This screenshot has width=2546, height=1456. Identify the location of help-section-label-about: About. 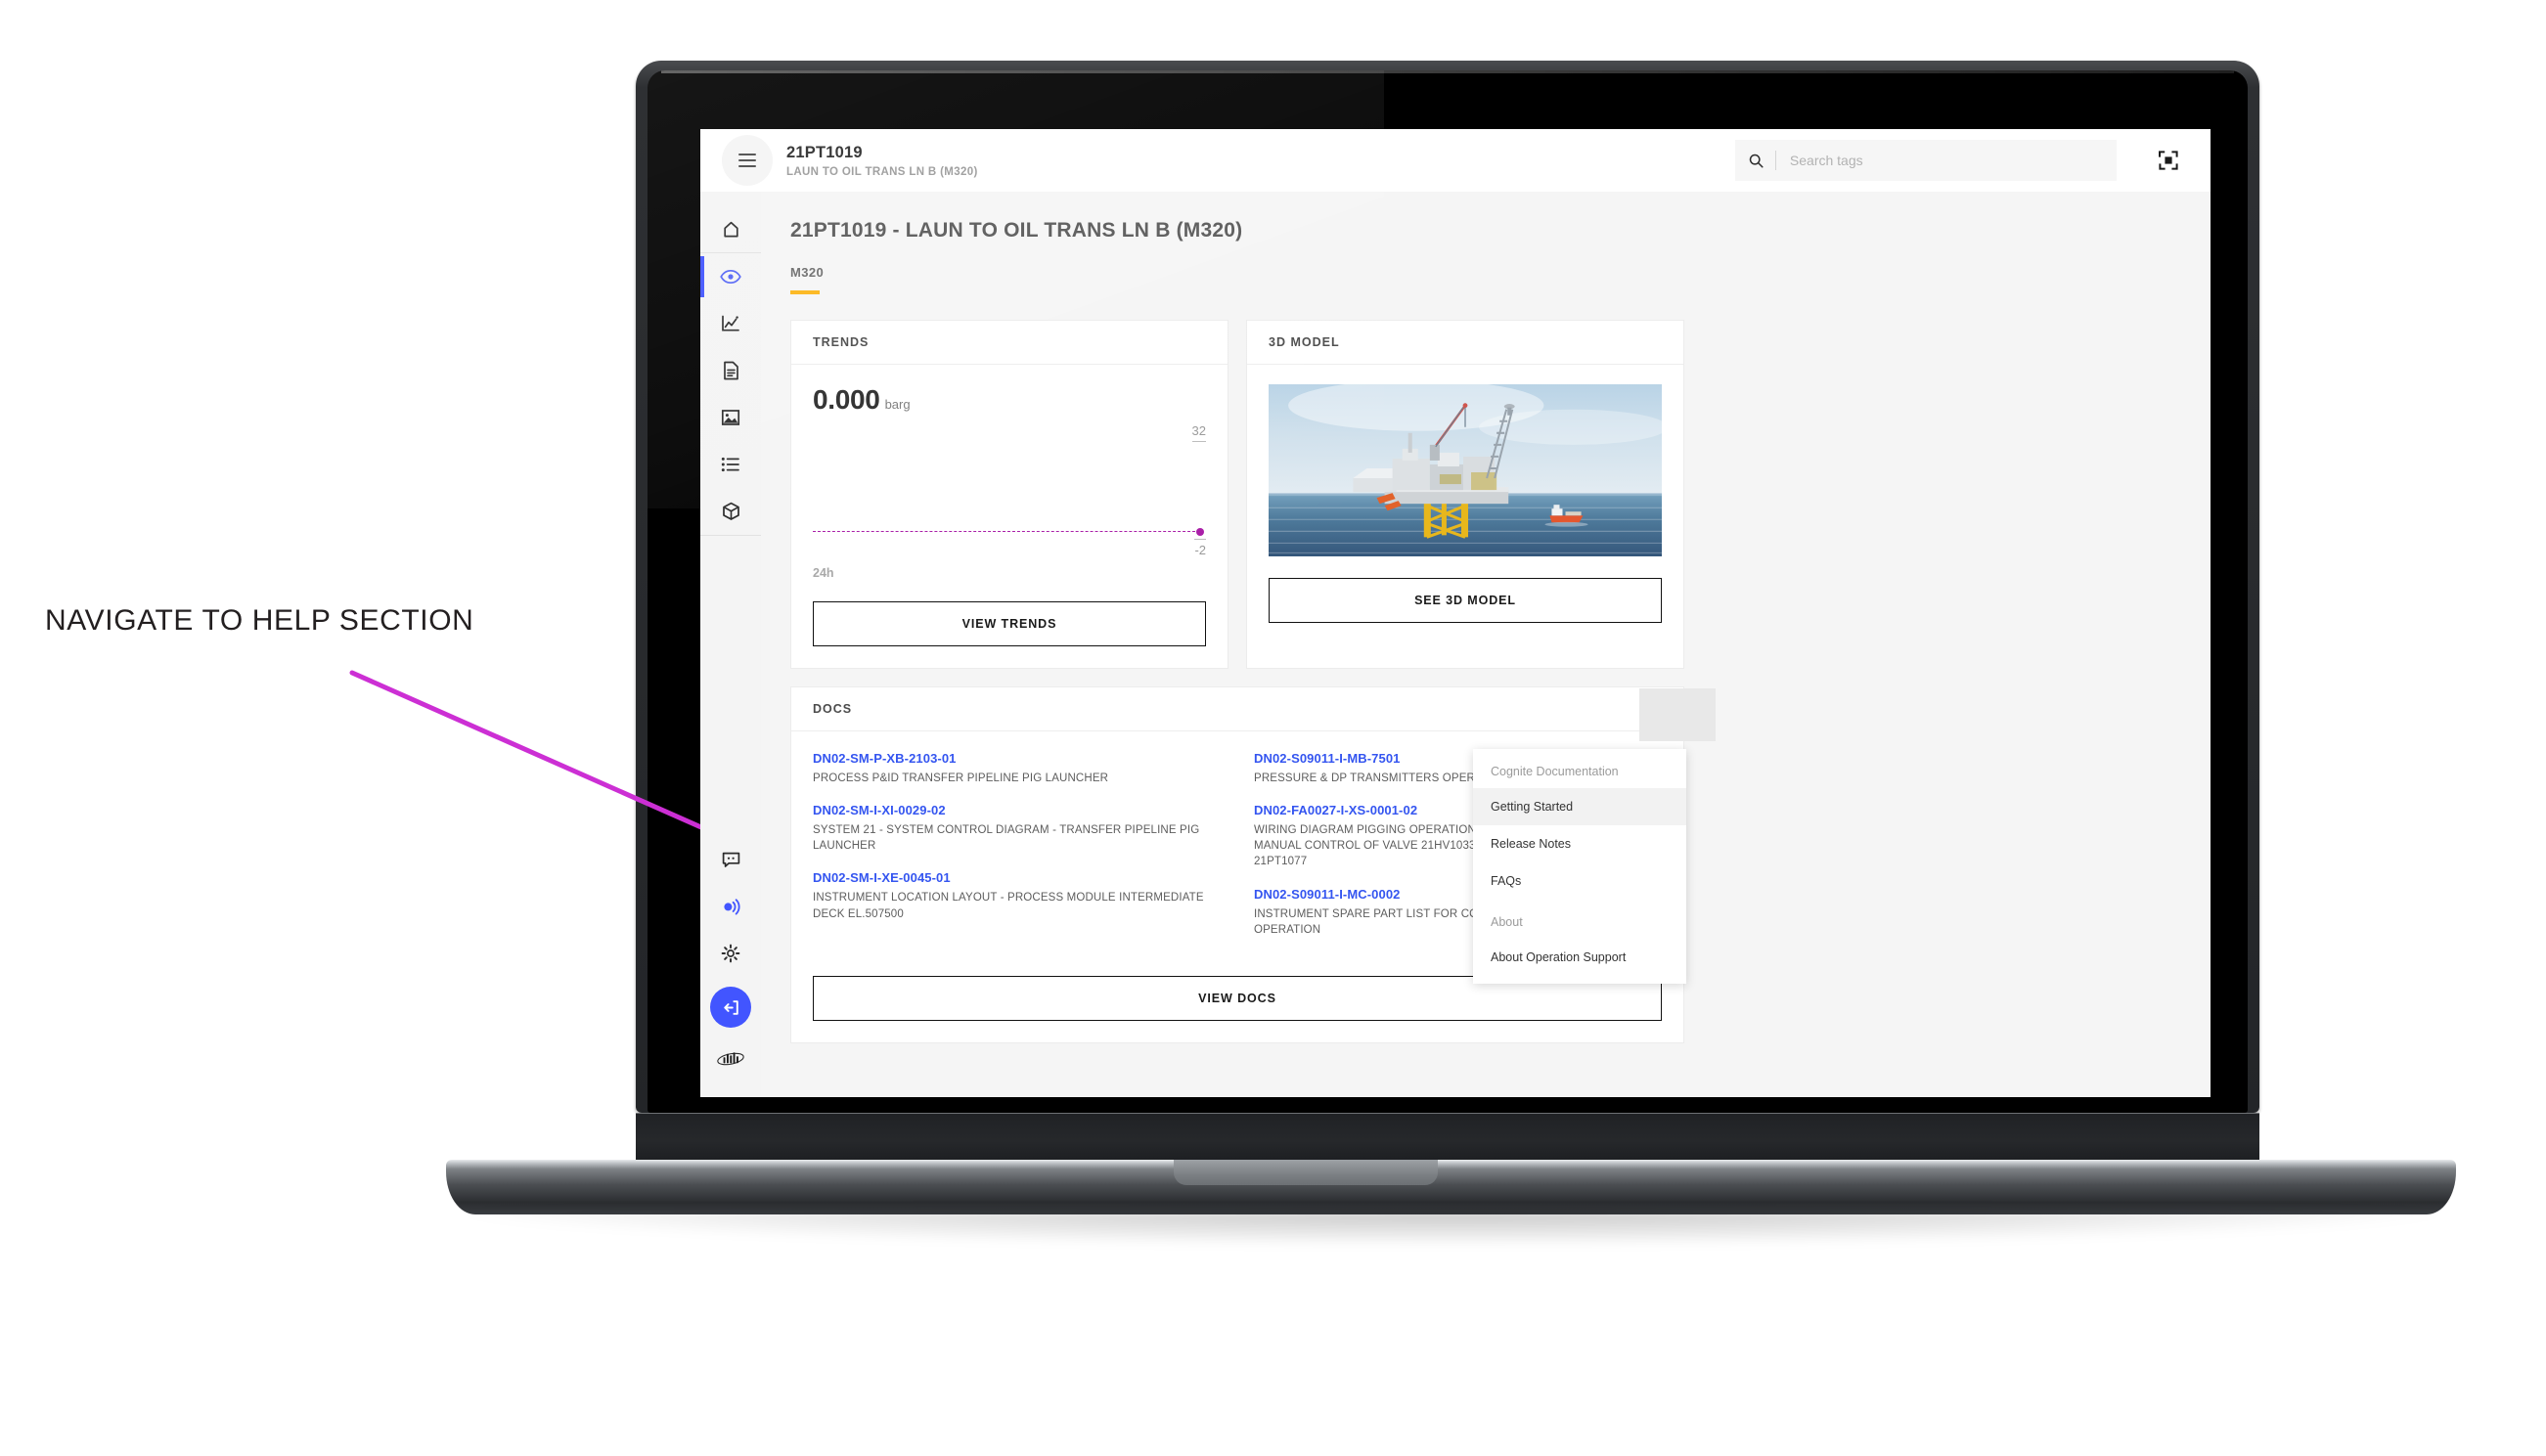
(1507, 922).